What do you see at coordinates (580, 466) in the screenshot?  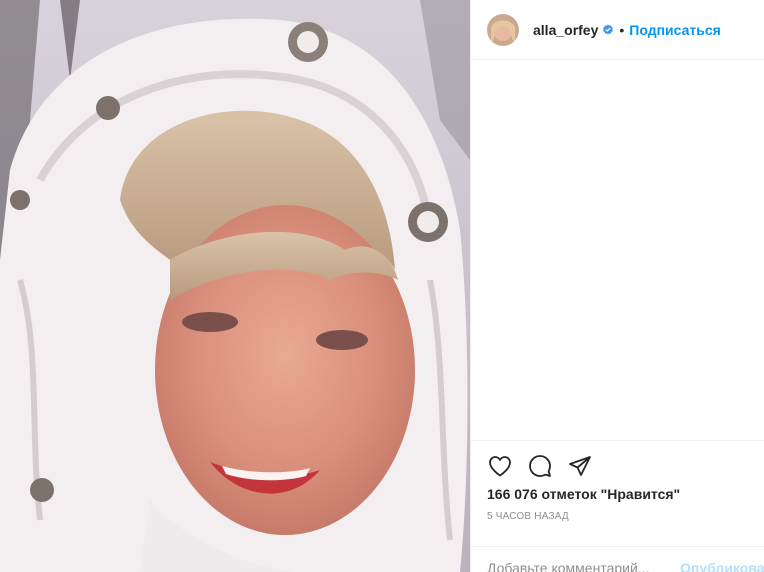 I see `paper-plane-icon` at bounding box center [580, 466].